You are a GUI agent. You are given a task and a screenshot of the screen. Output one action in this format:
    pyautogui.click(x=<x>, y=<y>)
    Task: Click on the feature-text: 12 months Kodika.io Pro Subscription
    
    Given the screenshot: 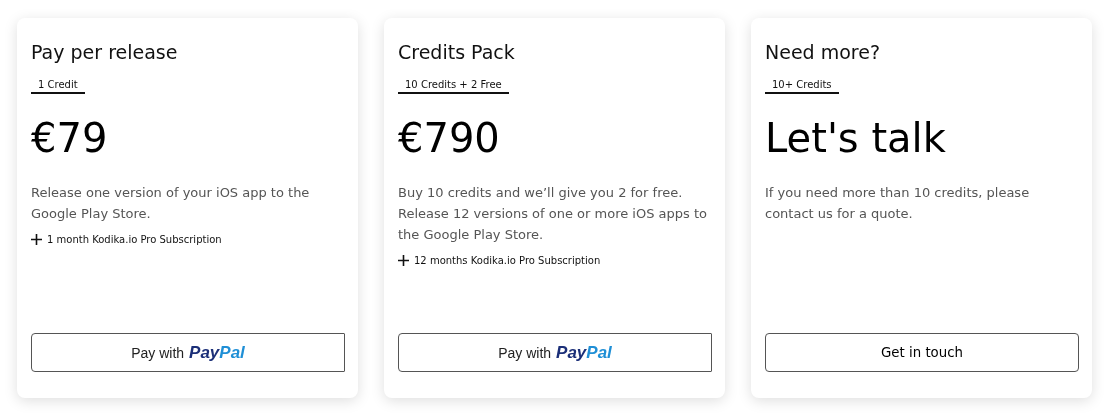 What is the action you would take?
    pyautogui.click(x=507, y=260)
    